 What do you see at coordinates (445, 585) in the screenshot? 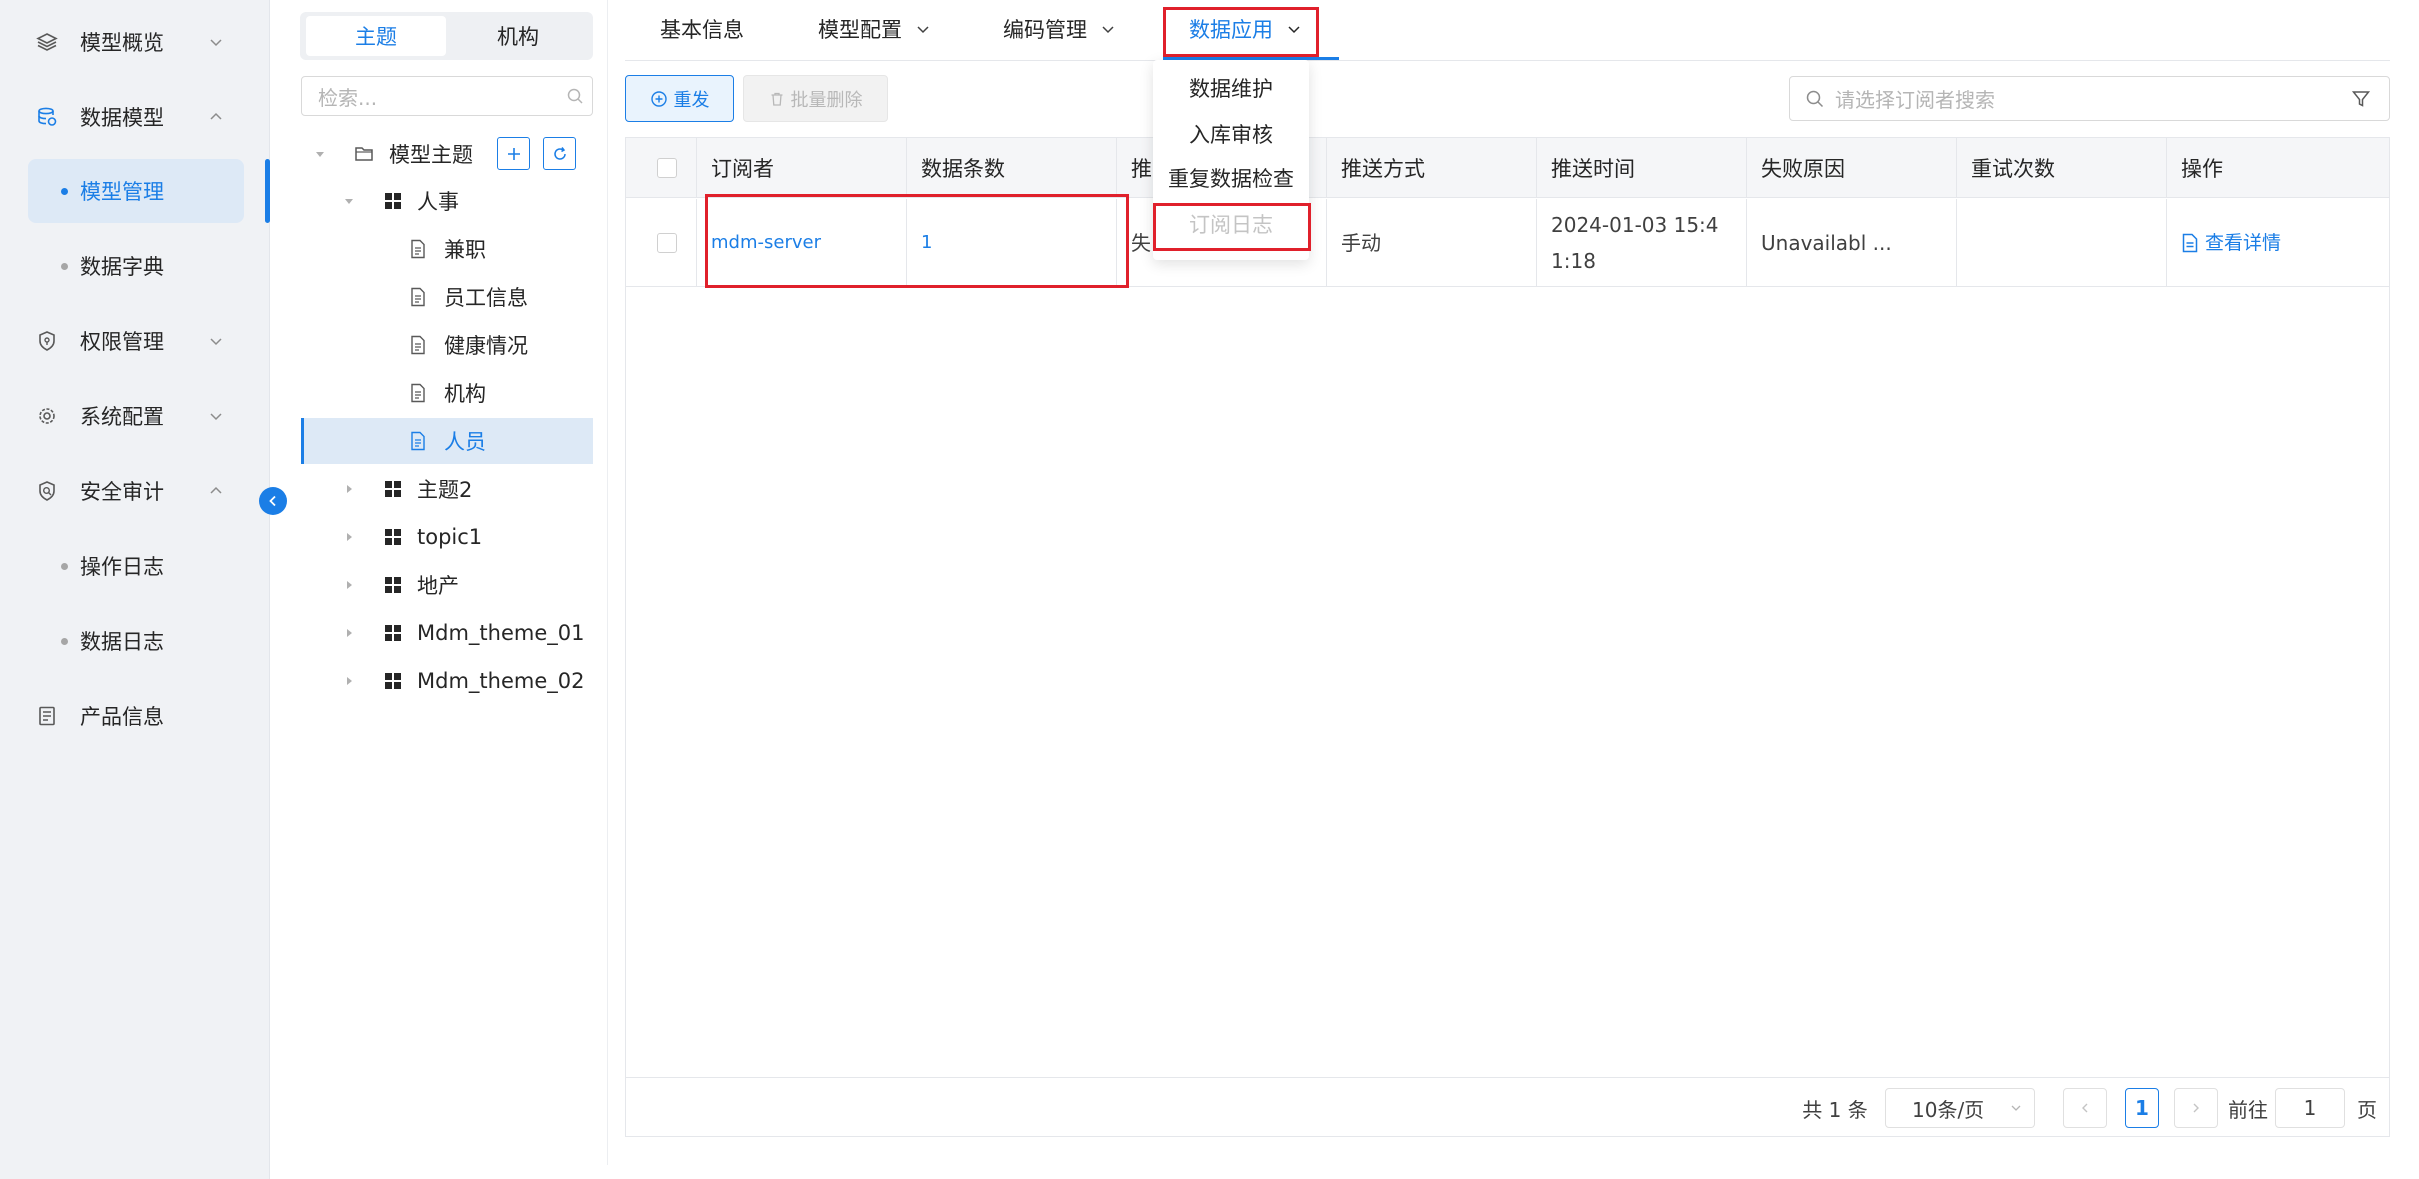
I see `tree-node-topic: 地产` at bounding box center [445, 585].